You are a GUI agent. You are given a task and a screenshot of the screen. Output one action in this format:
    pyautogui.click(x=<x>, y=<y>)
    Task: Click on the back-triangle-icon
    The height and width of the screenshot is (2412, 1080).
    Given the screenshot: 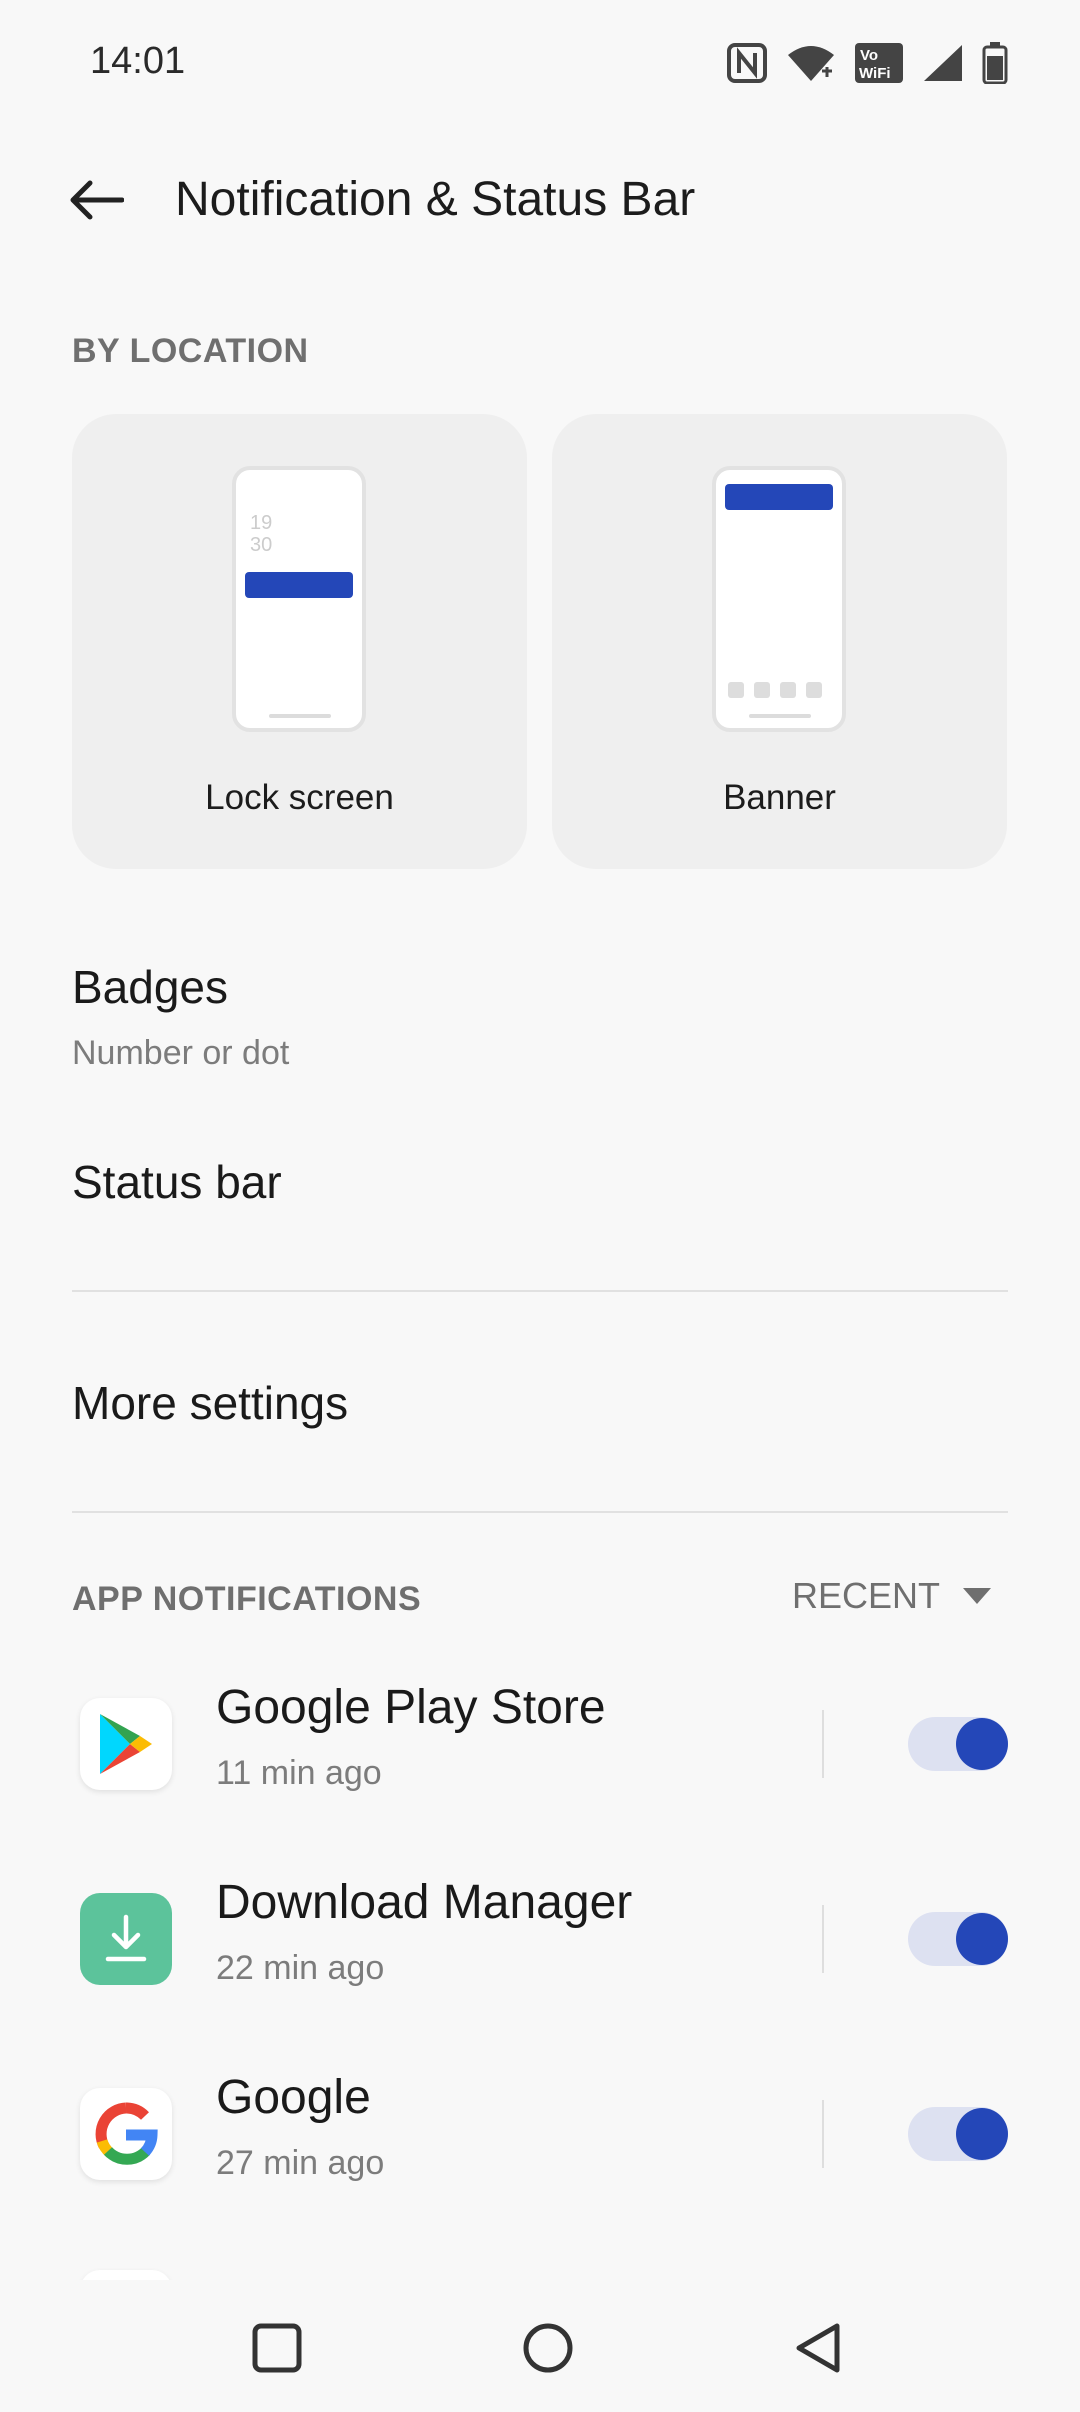 What is the action you would take?
    pyautogui.click(x=818, y=2348)
    